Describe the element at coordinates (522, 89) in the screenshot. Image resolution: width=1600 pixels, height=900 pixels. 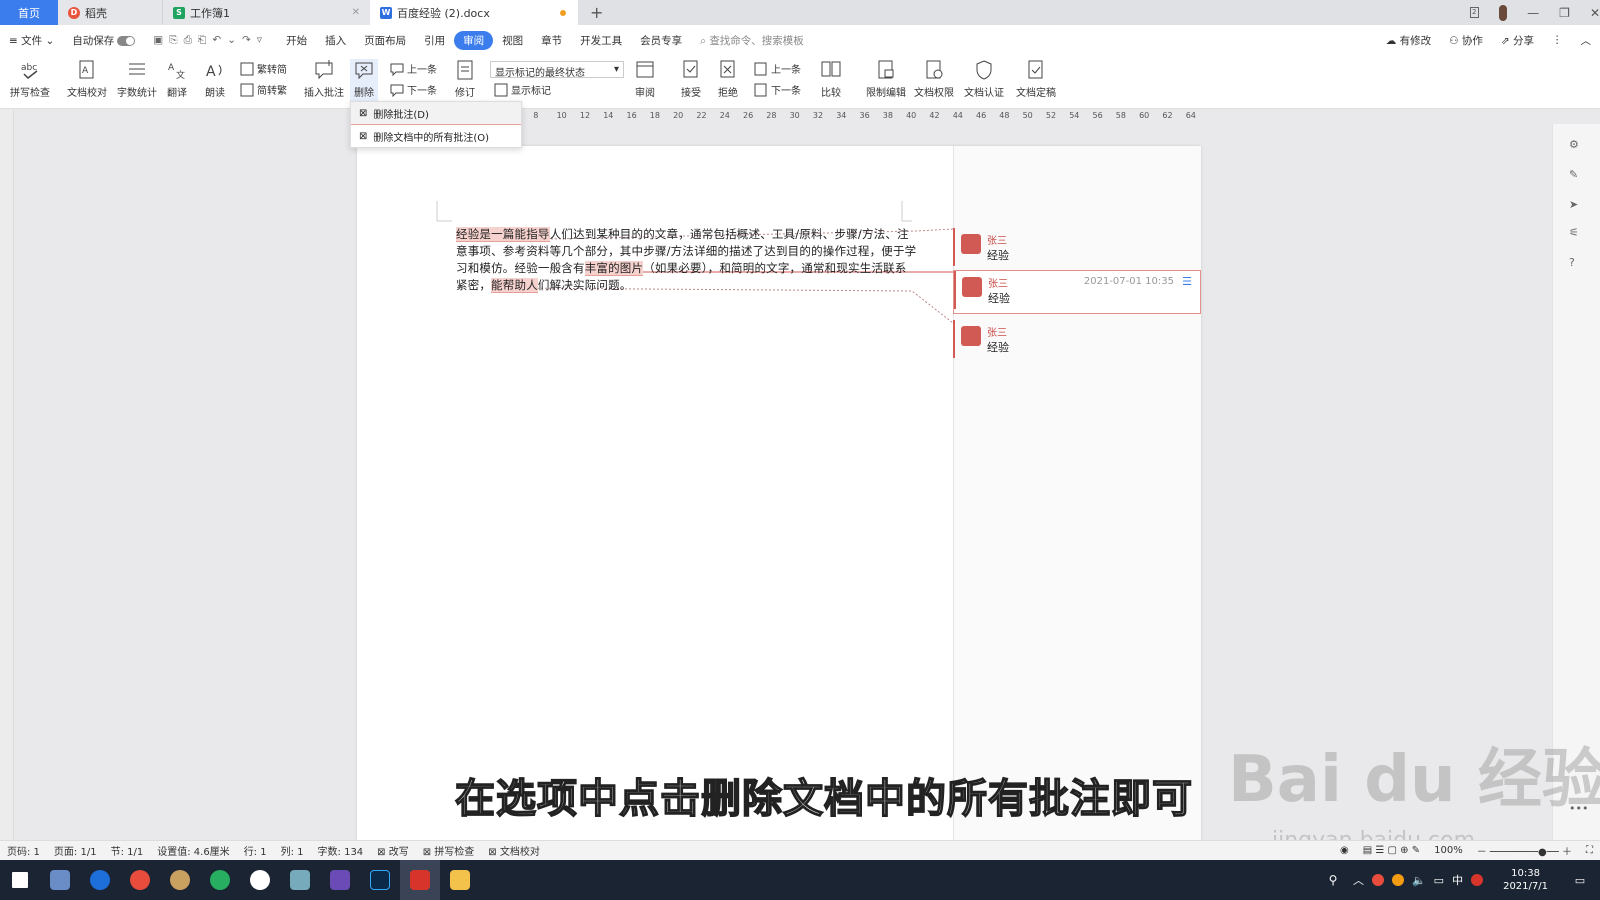
I see `show-markup-button: 显示标记` at that location.